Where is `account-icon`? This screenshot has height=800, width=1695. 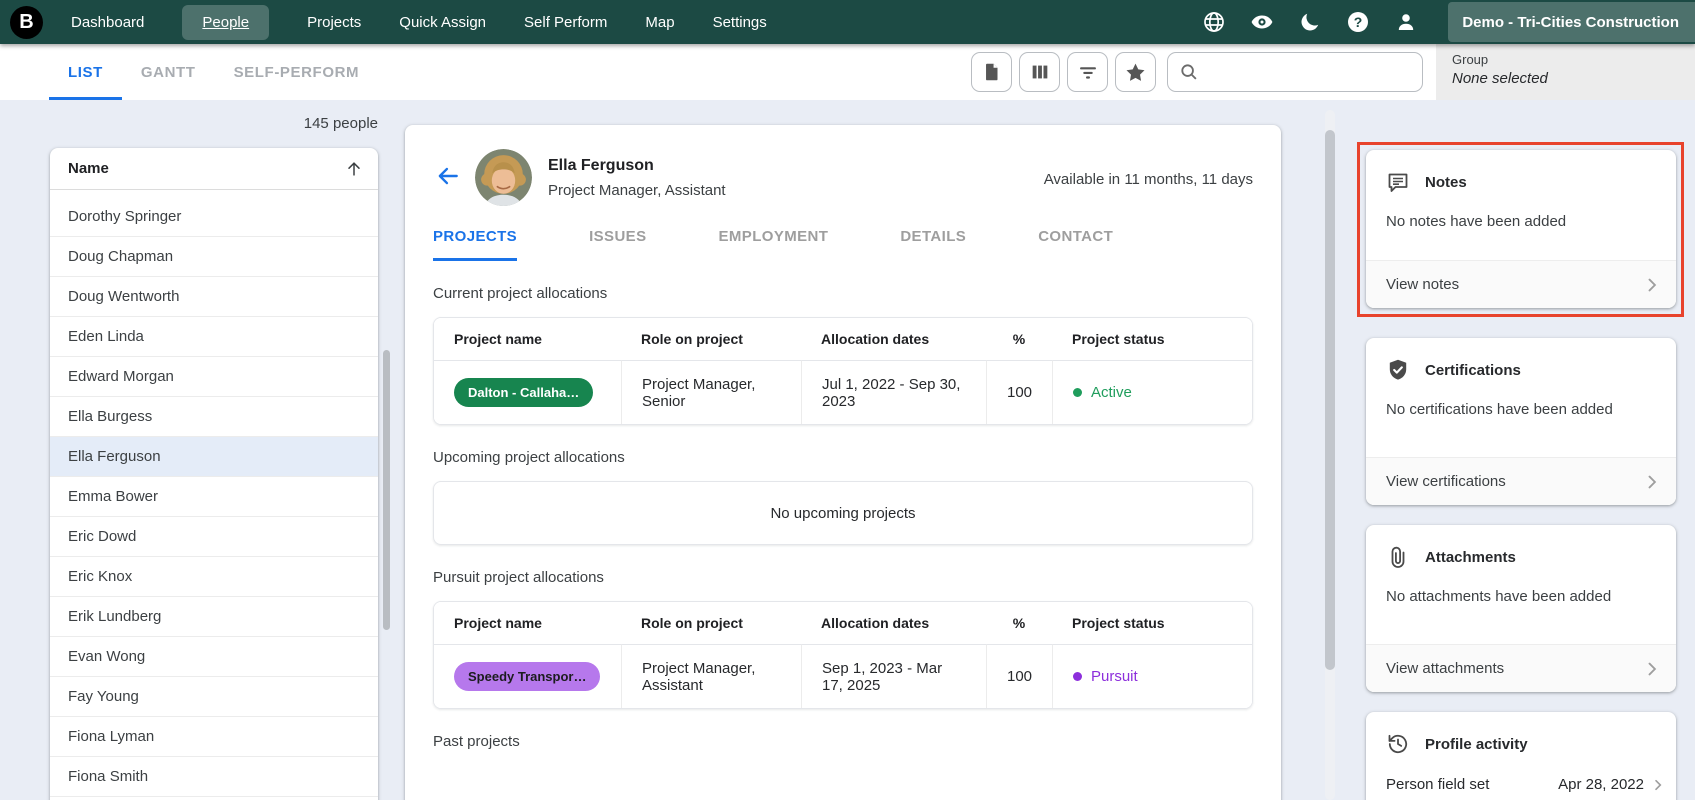 account-icon is located at coordinates (1406, 22).